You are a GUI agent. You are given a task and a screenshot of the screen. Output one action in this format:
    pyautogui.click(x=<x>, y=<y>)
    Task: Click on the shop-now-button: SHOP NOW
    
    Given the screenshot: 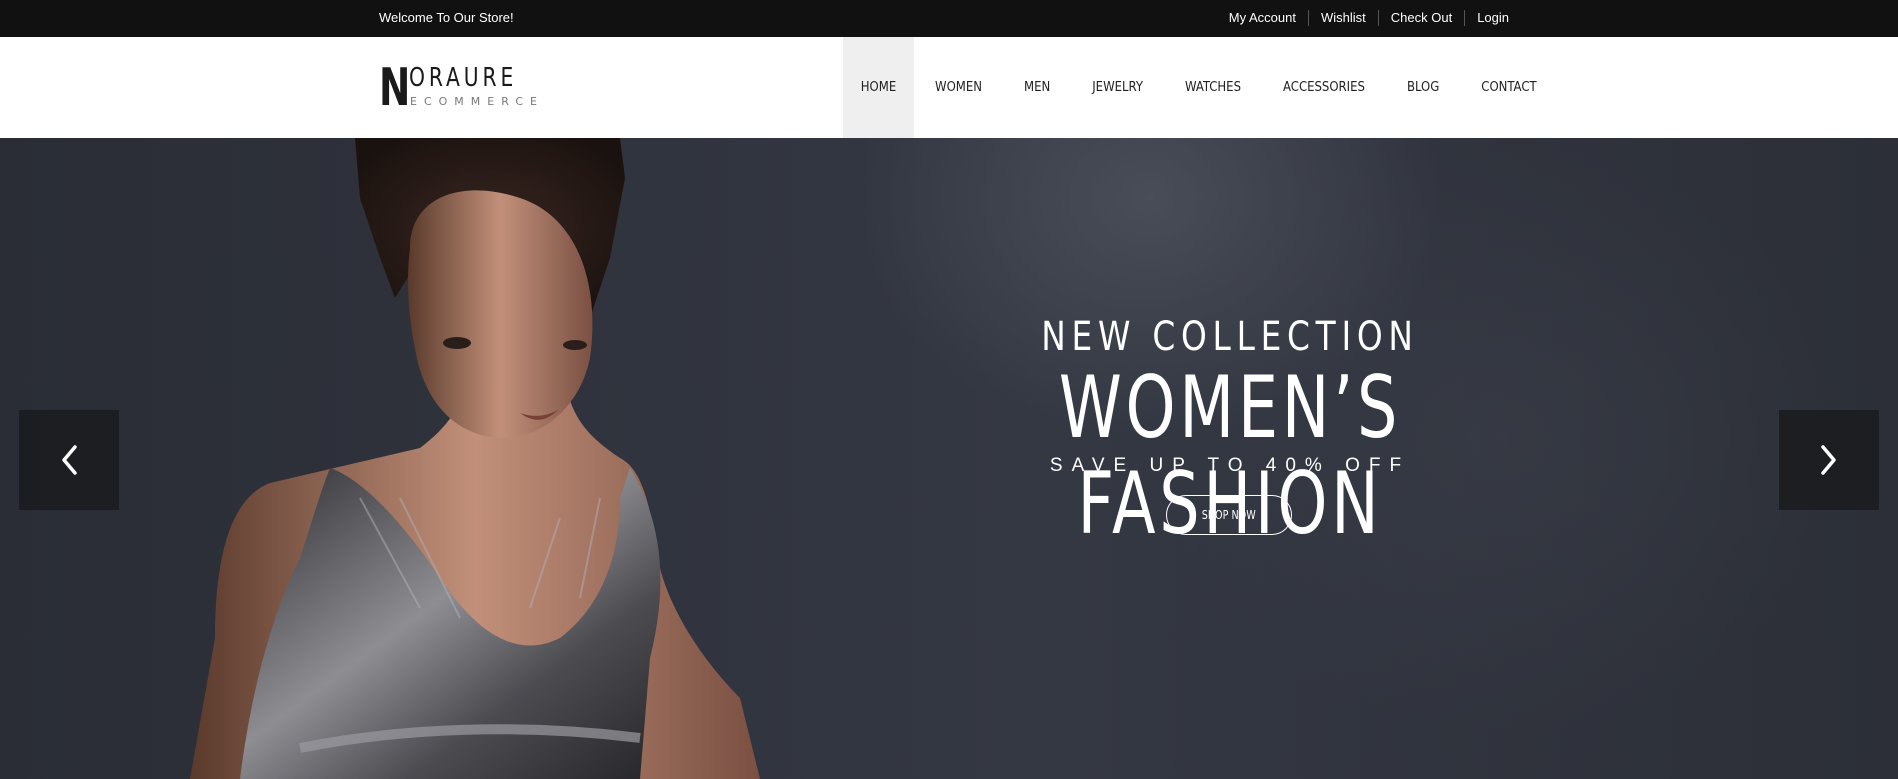 What is the action you would take?
    pyautogui.click(x=1229, y=515)
    